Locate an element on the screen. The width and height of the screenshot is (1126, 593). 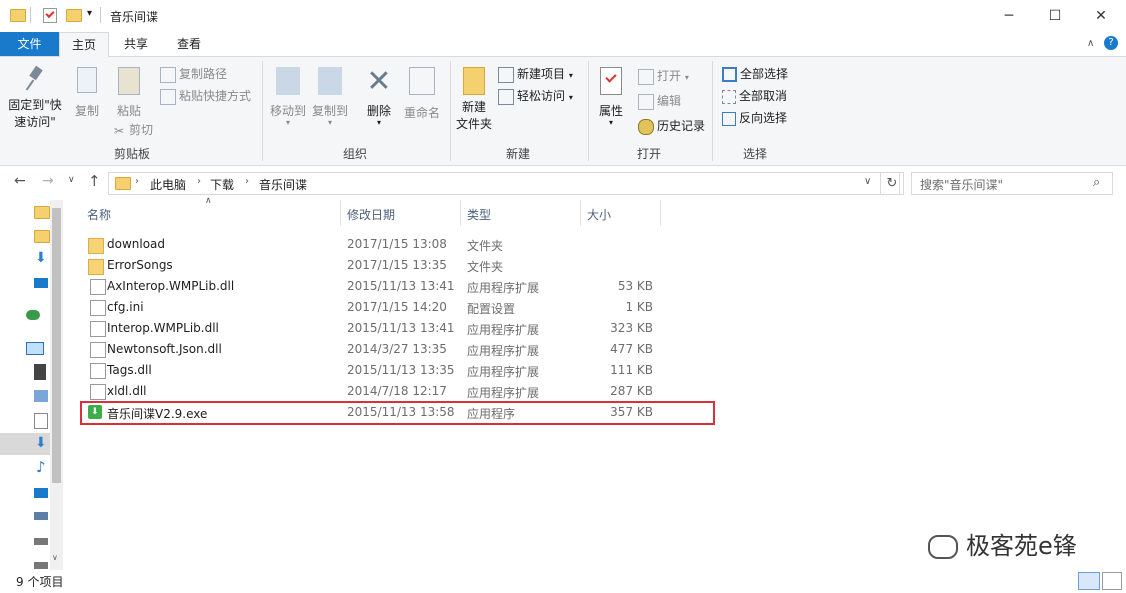
nav-music-icon: ♪ is located at coordinates (41, 467).